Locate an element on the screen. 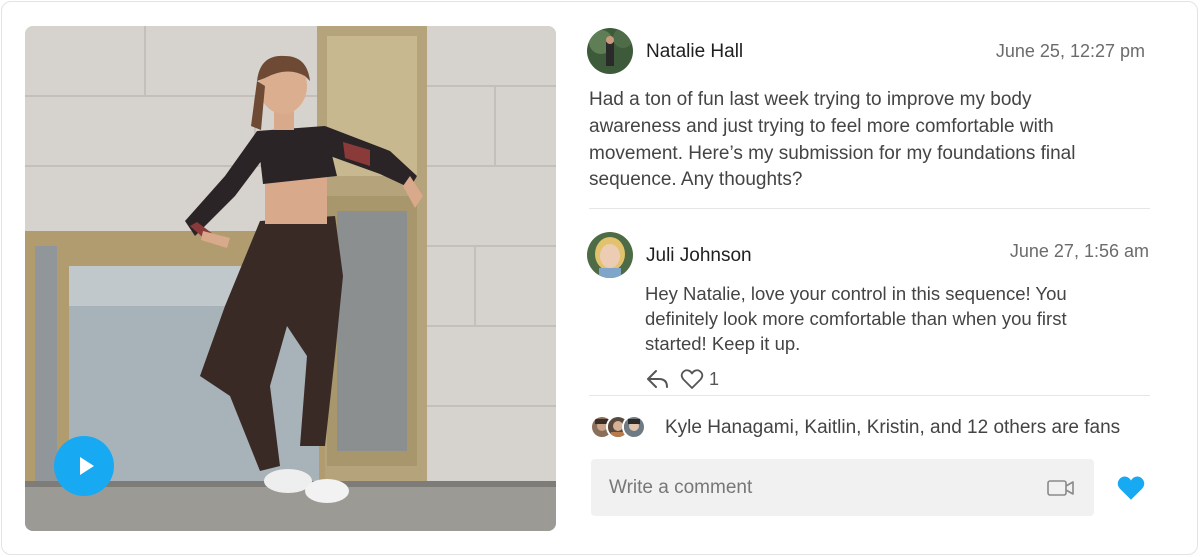 This screenshot has height=557, width=1200. comment-author-name: Juli Johnson is located at coordinates (699, 256).